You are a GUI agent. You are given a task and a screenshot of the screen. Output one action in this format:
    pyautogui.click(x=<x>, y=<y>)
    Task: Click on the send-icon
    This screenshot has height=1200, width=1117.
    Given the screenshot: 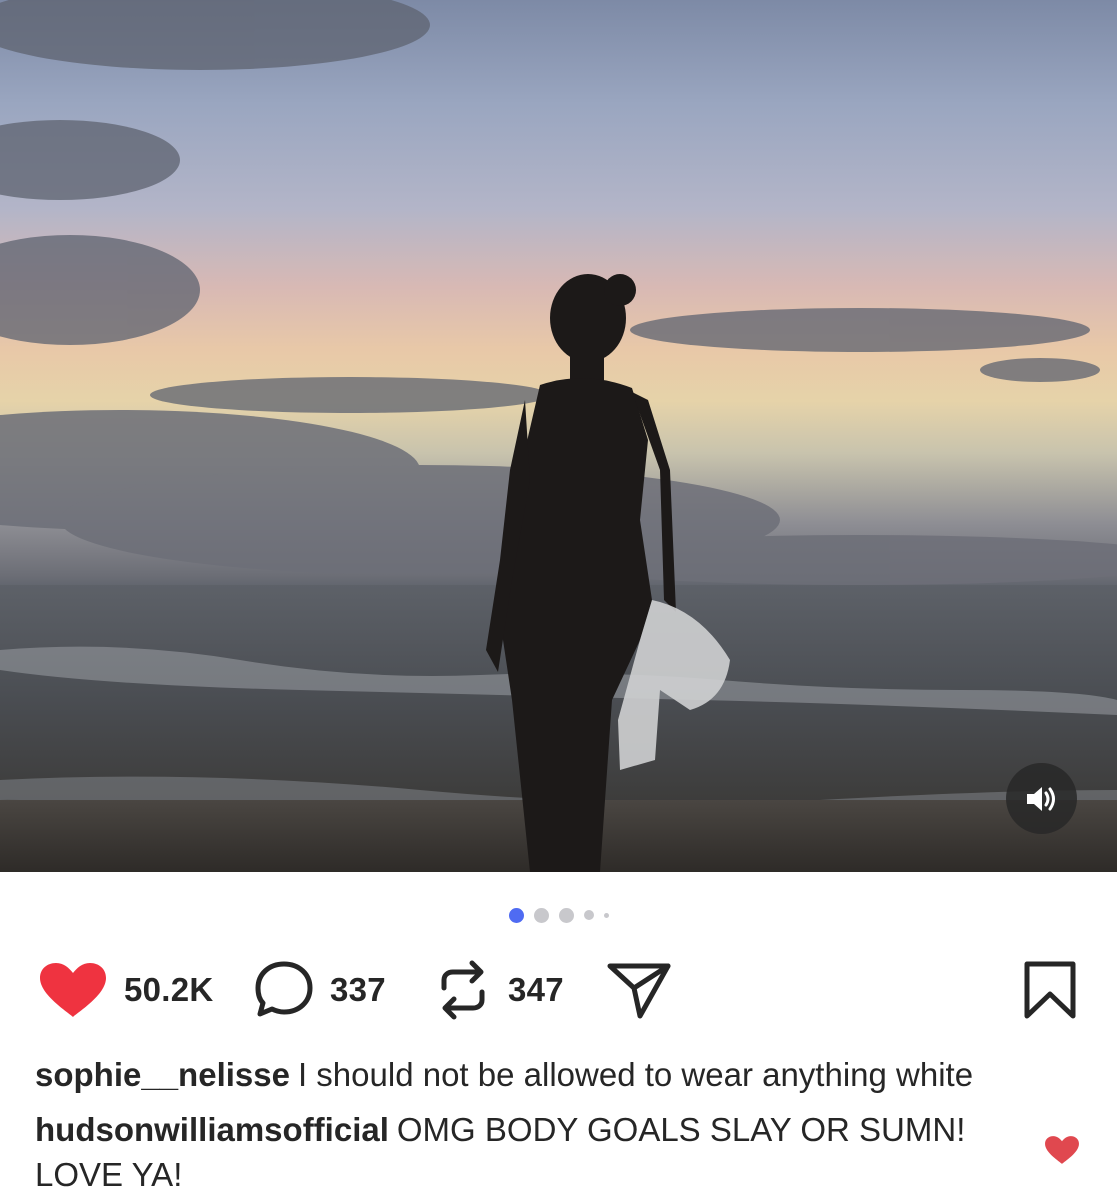 What is the action you would take?
    pyautogui.click(x=639, y=990)
    